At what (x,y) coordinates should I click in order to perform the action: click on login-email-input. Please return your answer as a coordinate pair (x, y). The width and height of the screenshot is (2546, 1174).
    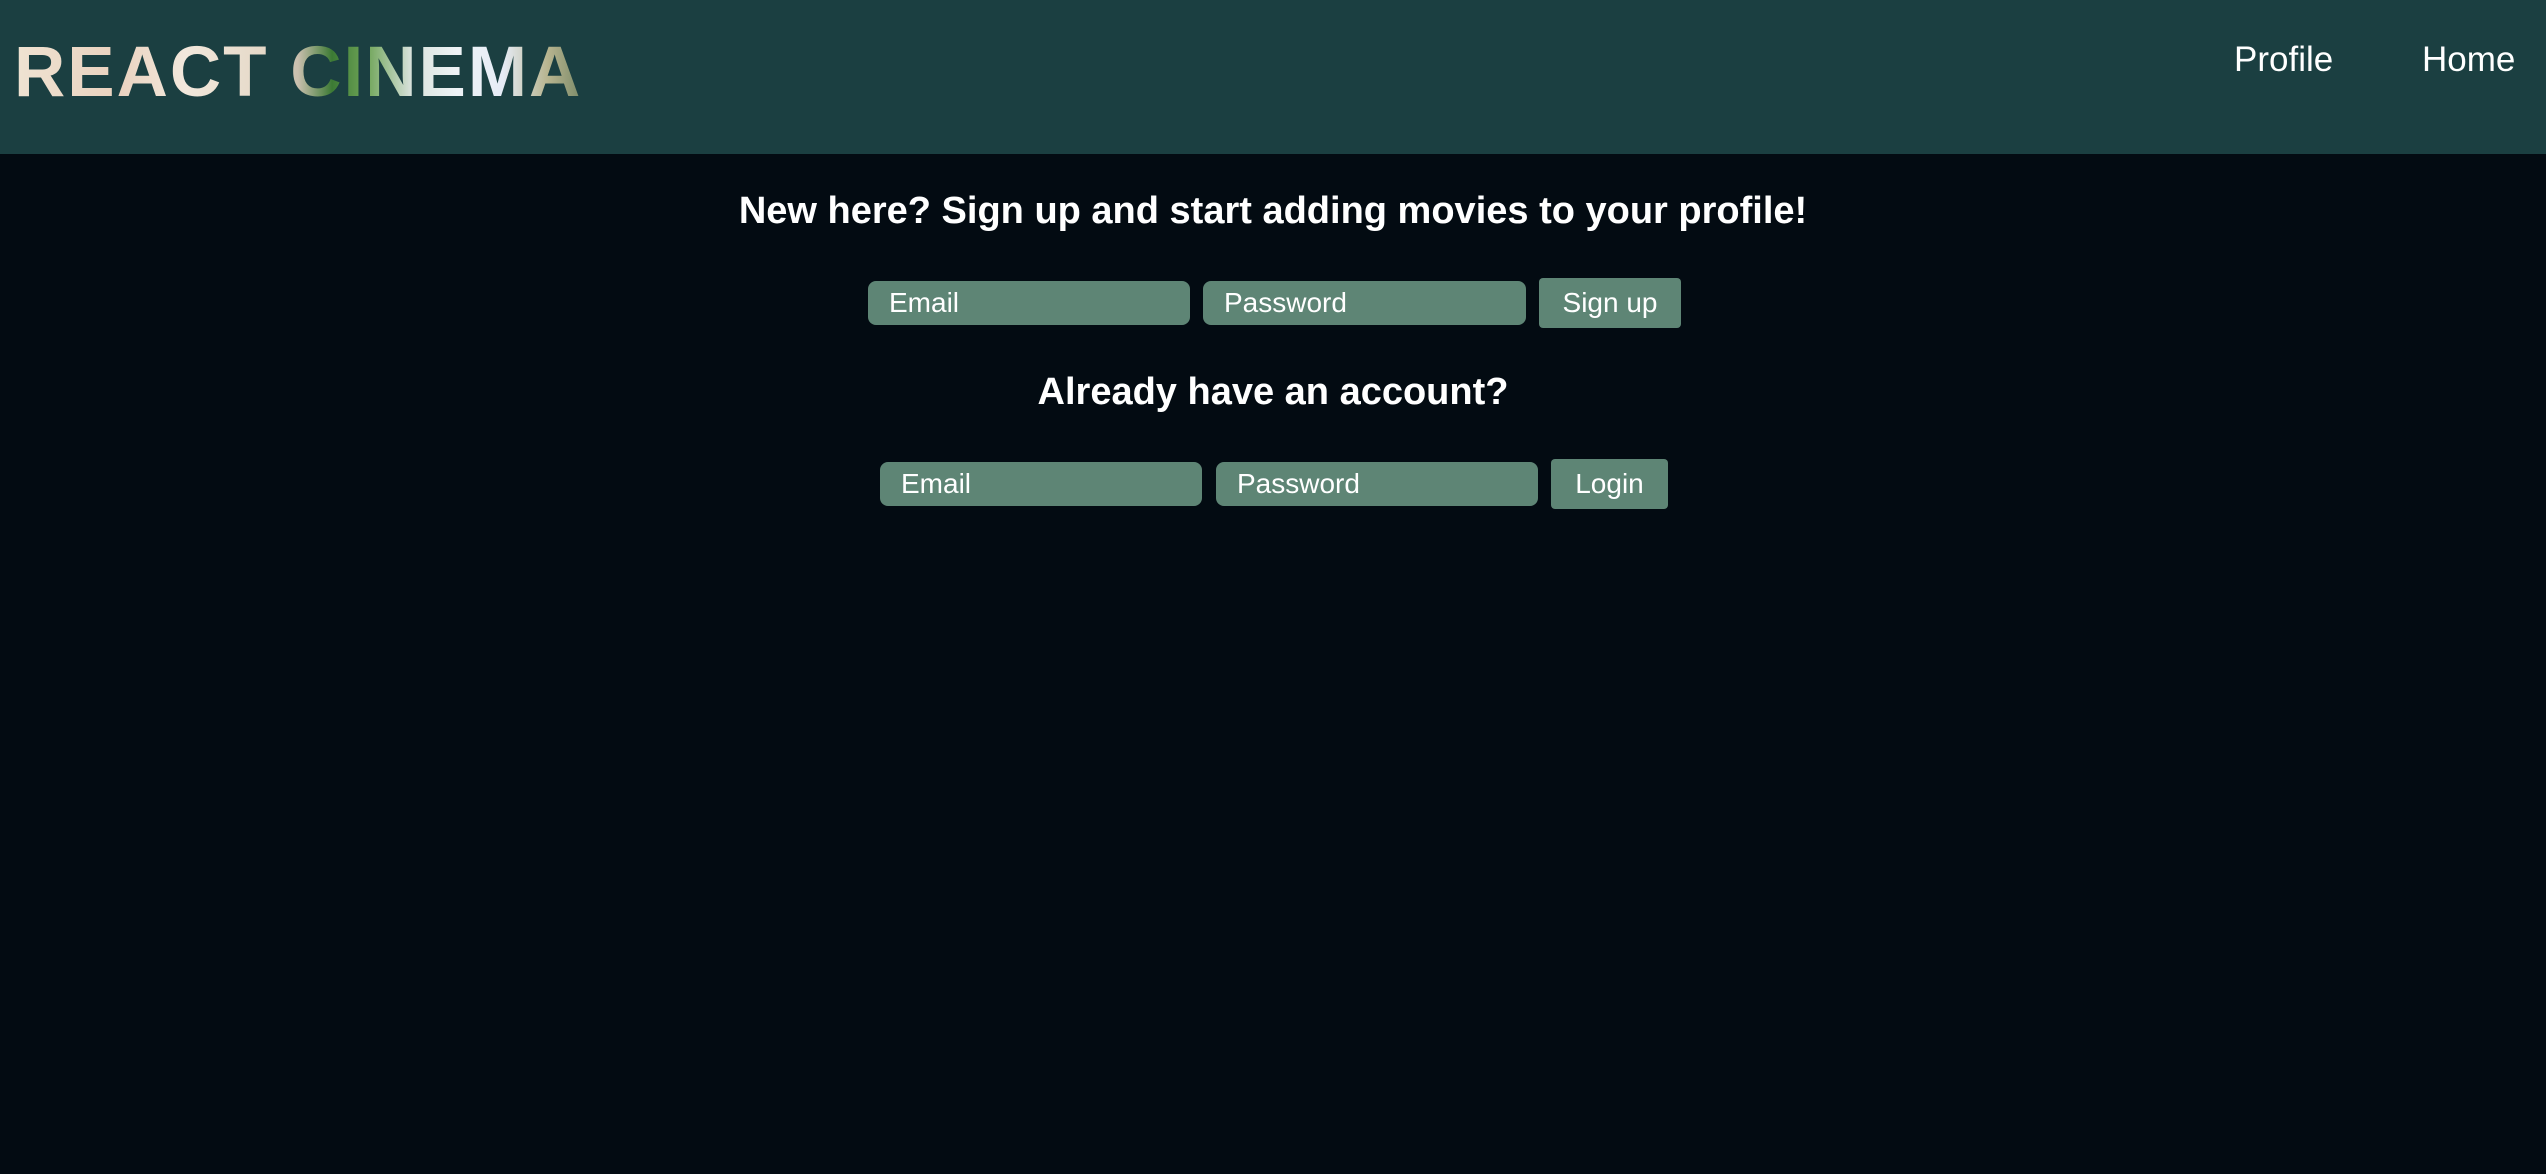
    Looking at the image, I should click on (1041, 484).